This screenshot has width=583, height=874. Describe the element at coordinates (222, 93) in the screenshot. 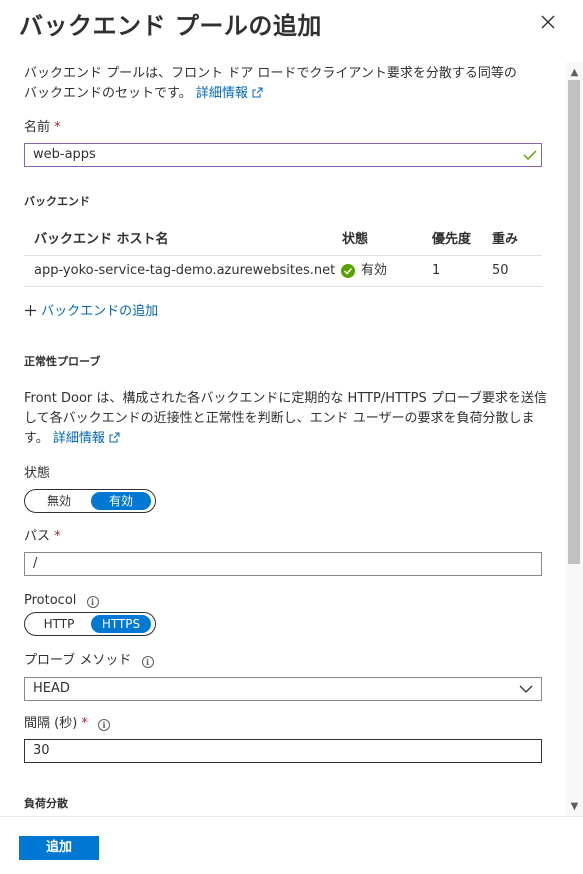

I see `learn-more-link: 詳細情報` at that location.